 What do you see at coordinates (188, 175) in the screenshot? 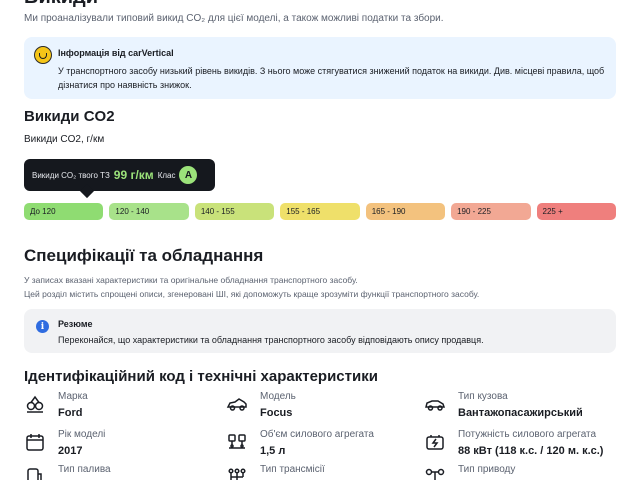
I see `emission-class-badge: A` at bounding box center [188, 175].